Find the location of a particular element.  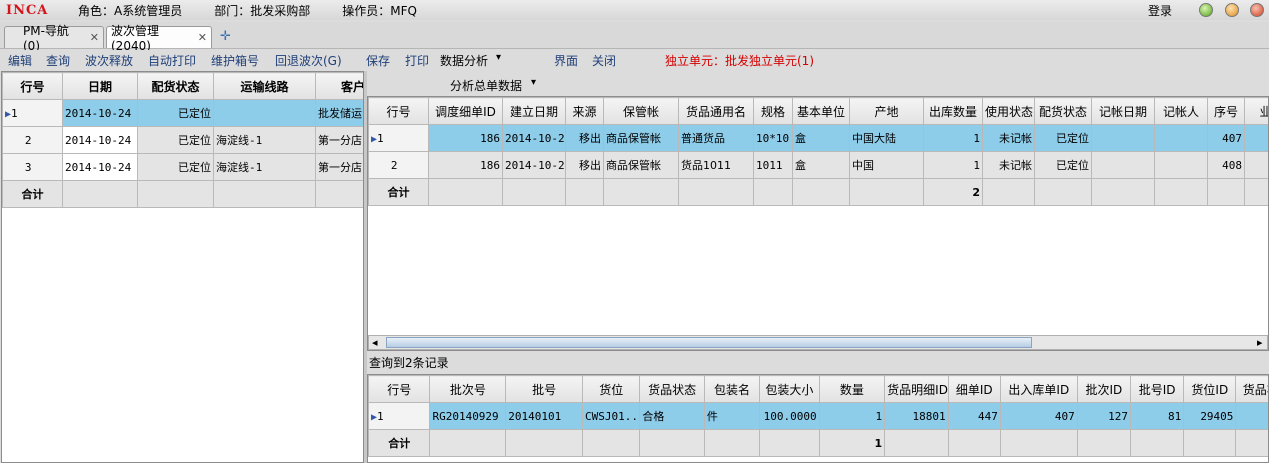

column-header: 批次号 is located at coordinates (468, 389).